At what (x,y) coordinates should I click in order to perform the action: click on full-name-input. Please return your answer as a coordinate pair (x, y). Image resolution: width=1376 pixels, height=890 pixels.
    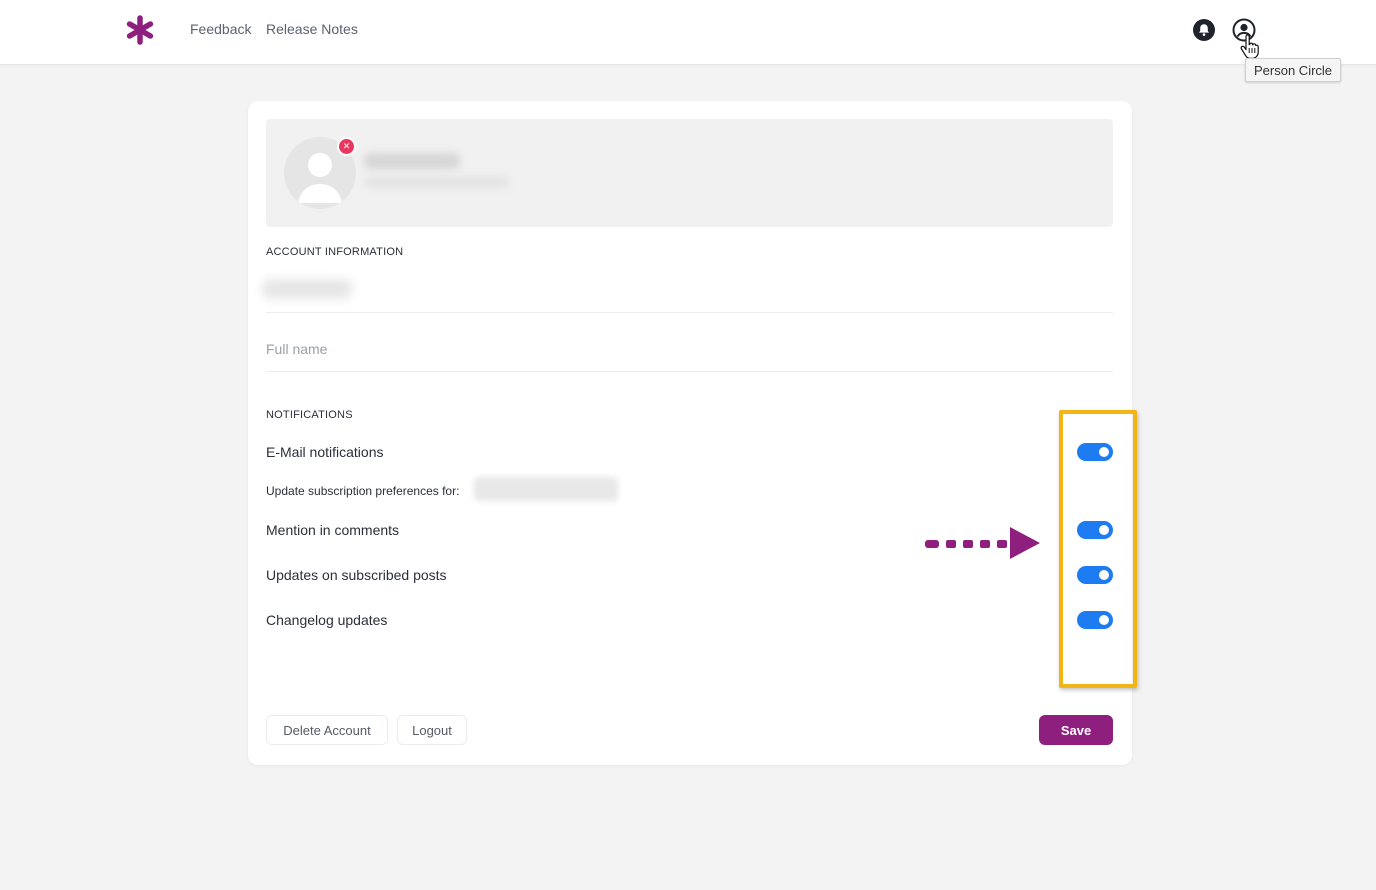
    Looking at the image, I should click on (689, 349).